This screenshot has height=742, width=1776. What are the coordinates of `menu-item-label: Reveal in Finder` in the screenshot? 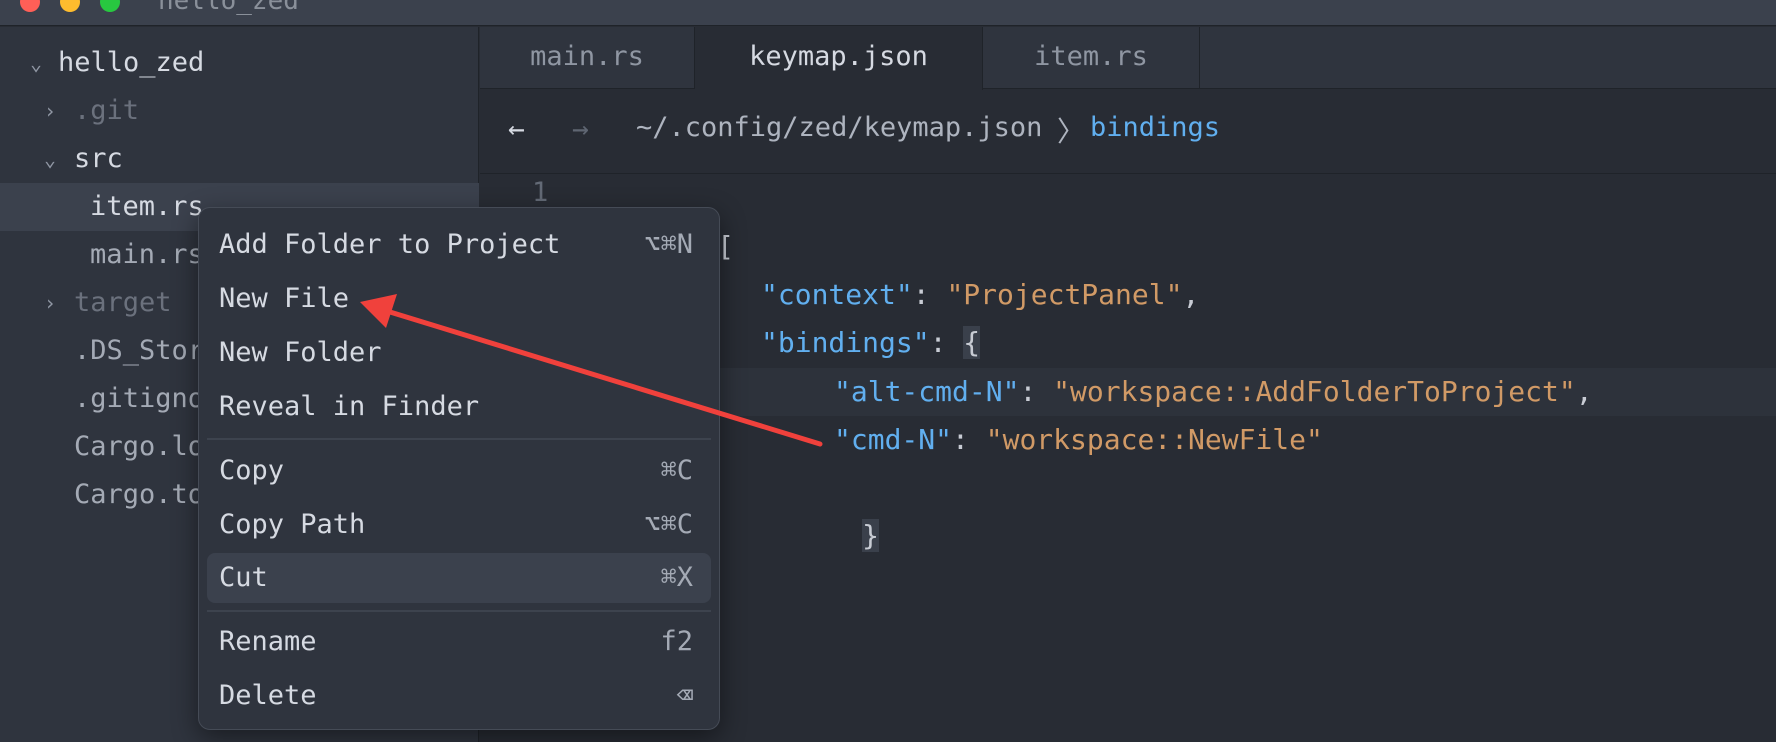 It's located at (349, 406).